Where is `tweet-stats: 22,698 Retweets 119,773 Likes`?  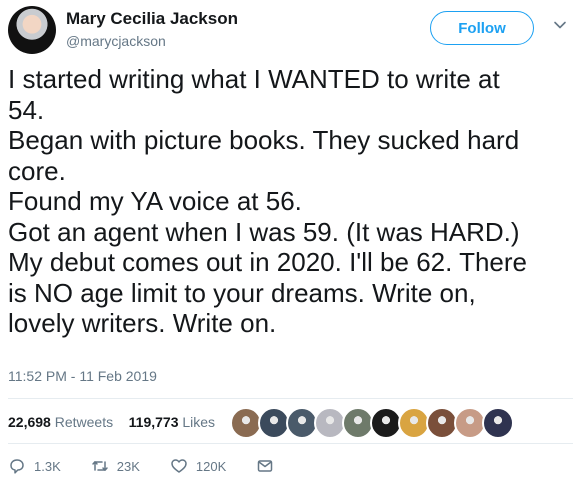 tweet-stats: 22,698 Retweets 119,773 Likes is located at coordinates (111, 422).